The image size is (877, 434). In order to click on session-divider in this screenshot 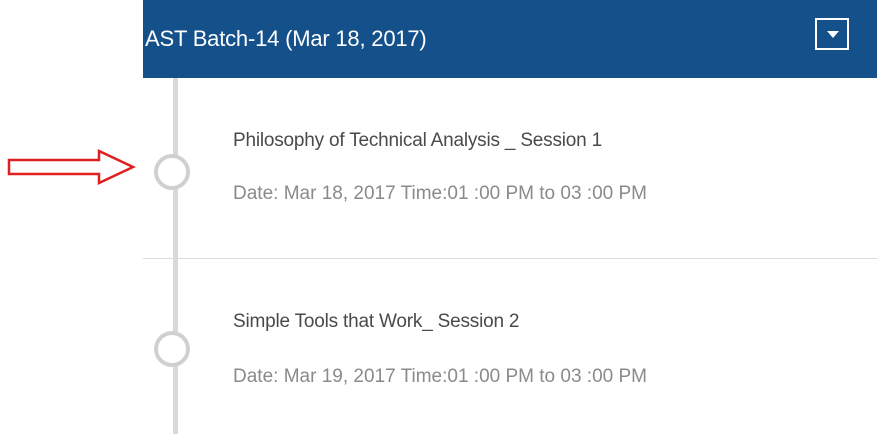, I will do `click(510, 258)`.